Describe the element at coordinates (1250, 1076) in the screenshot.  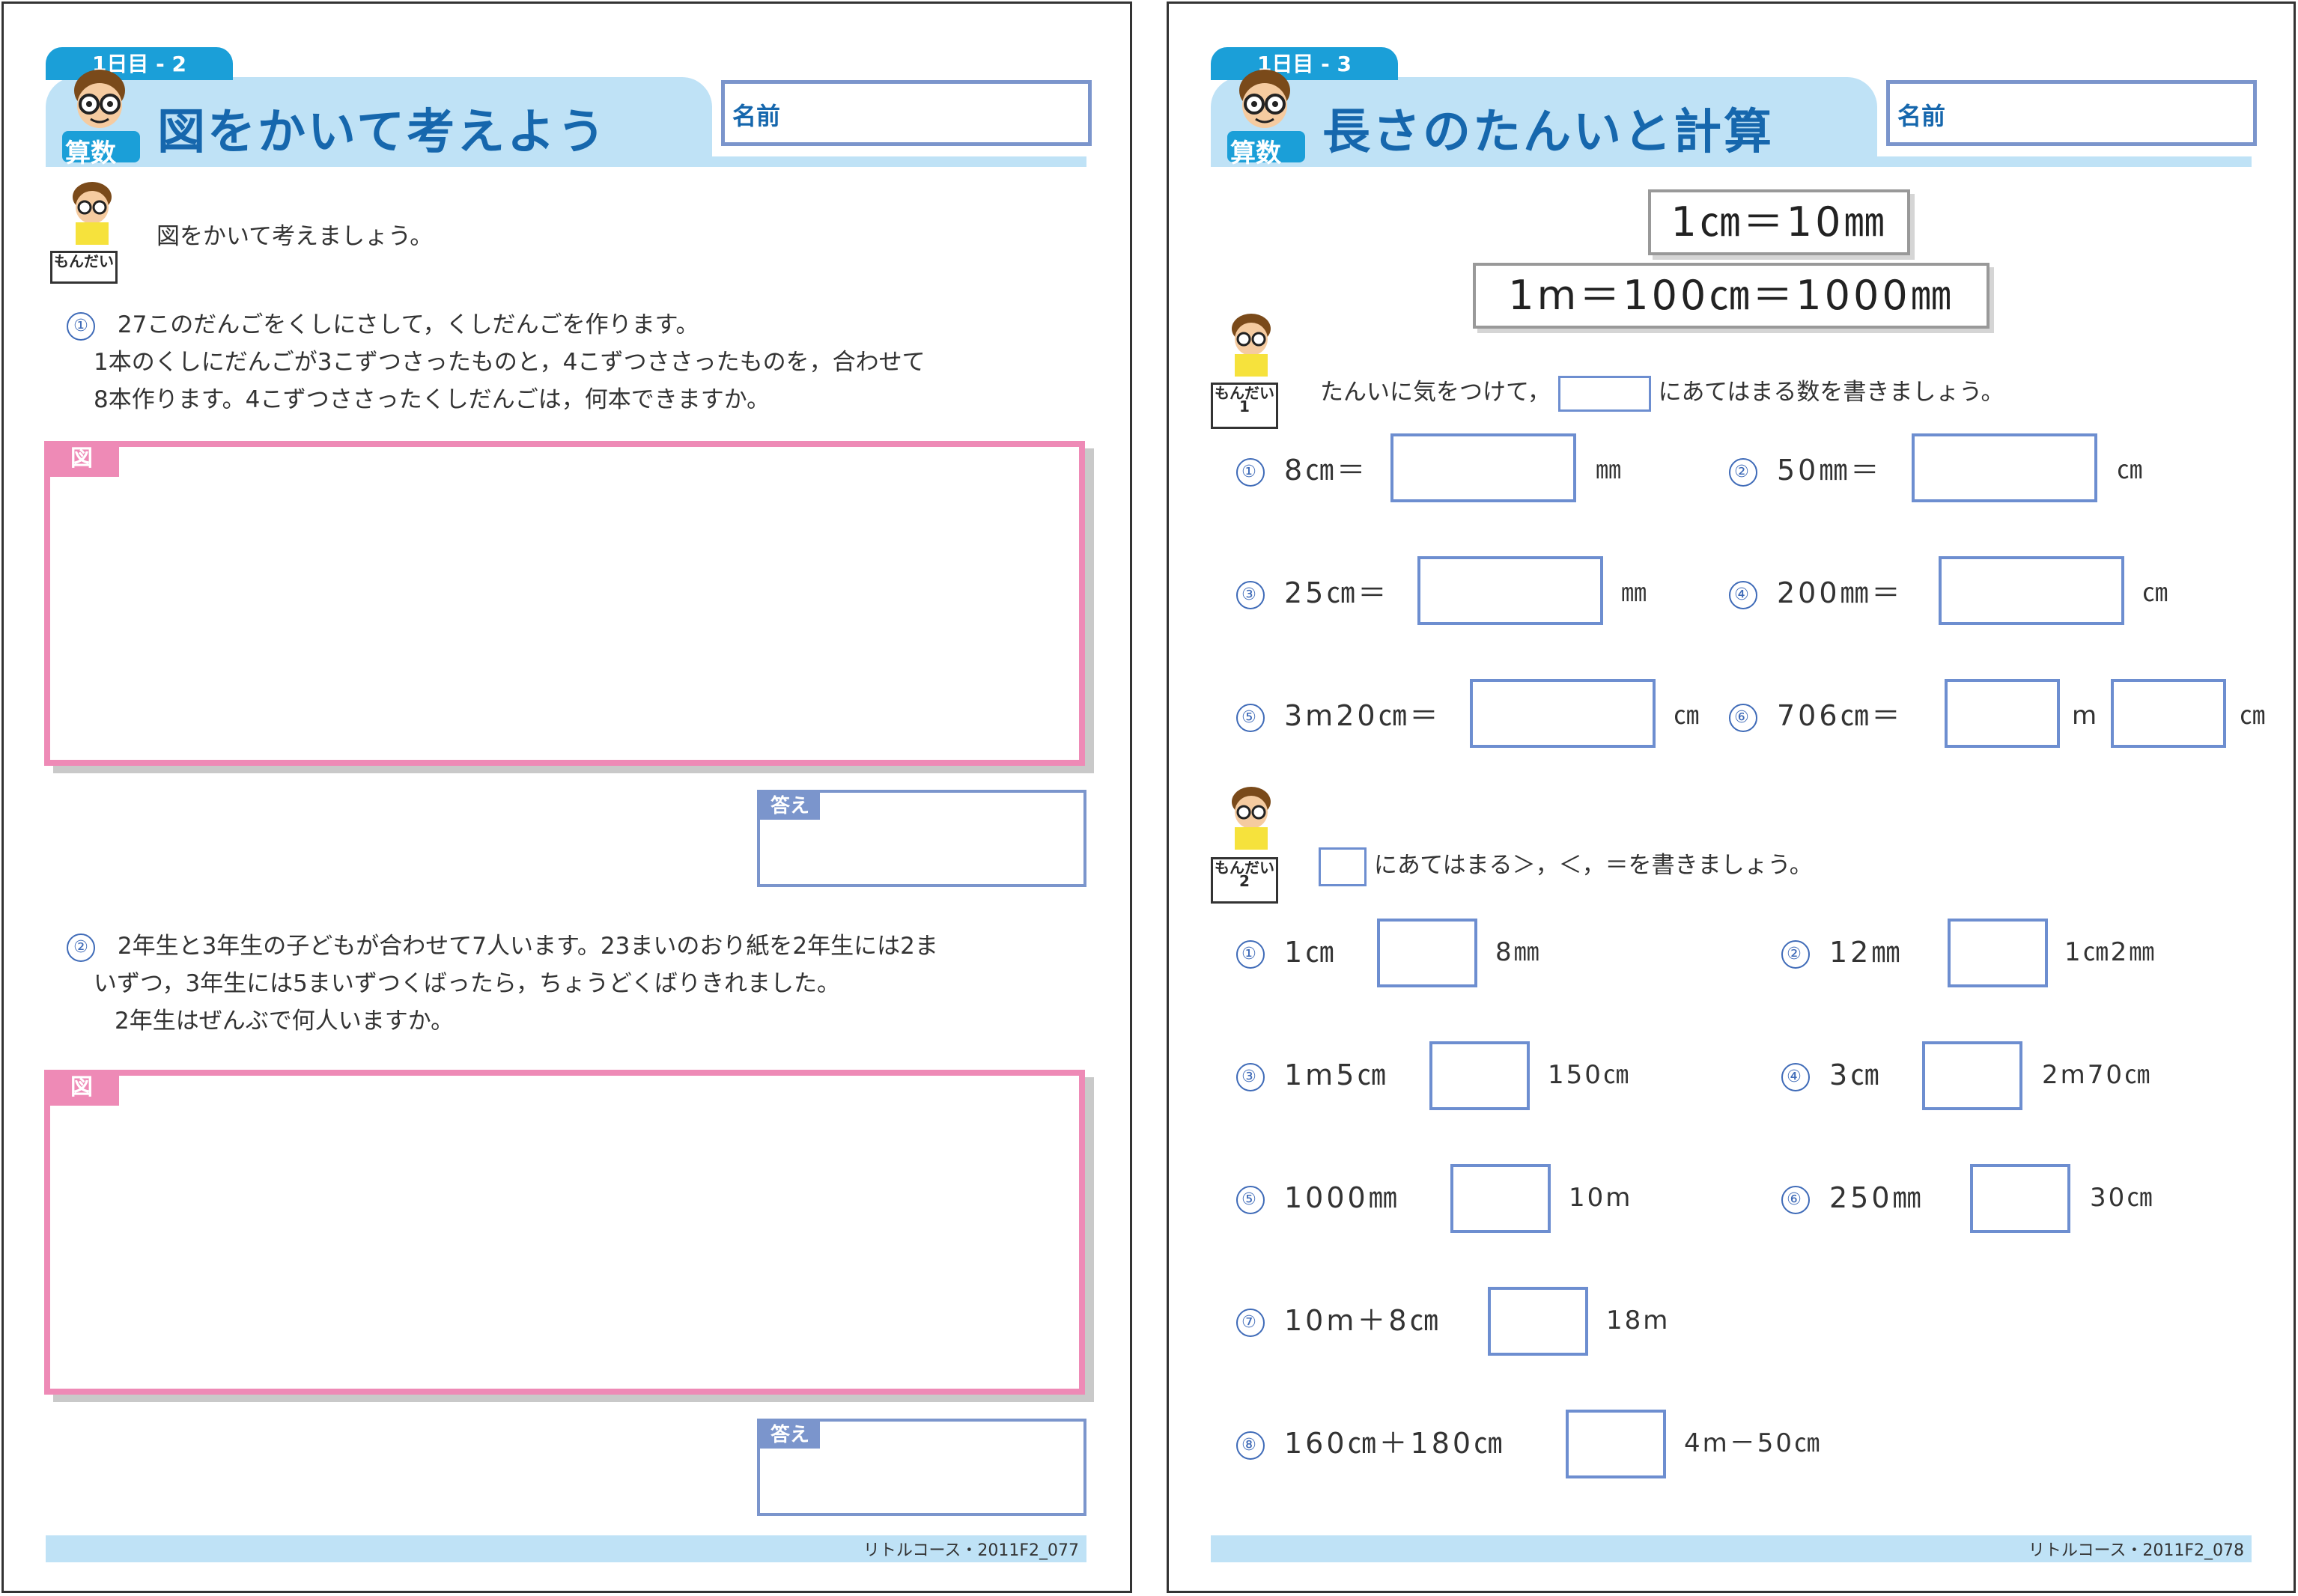
I see `question-number: ③` at that location.